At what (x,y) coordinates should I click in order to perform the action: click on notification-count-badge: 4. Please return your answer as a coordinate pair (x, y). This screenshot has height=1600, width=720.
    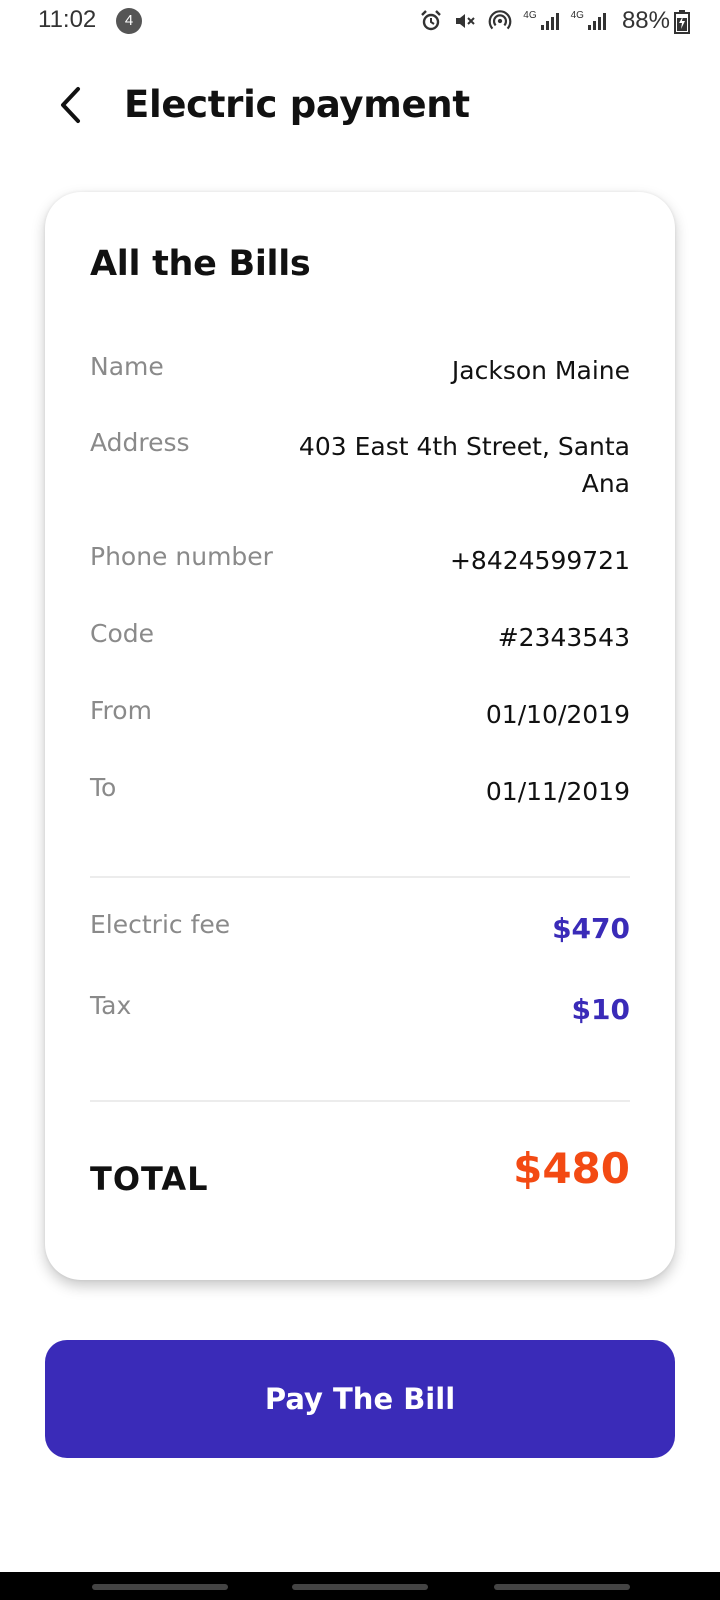
    Looking at the image, I should click on (129, 21).